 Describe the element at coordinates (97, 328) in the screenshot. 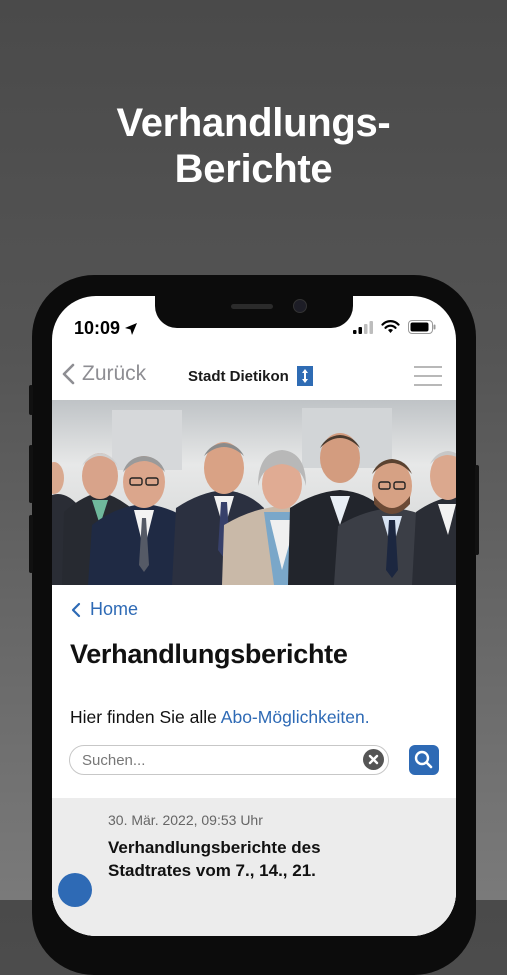

I see `status-time-text: 10:09` at that location.